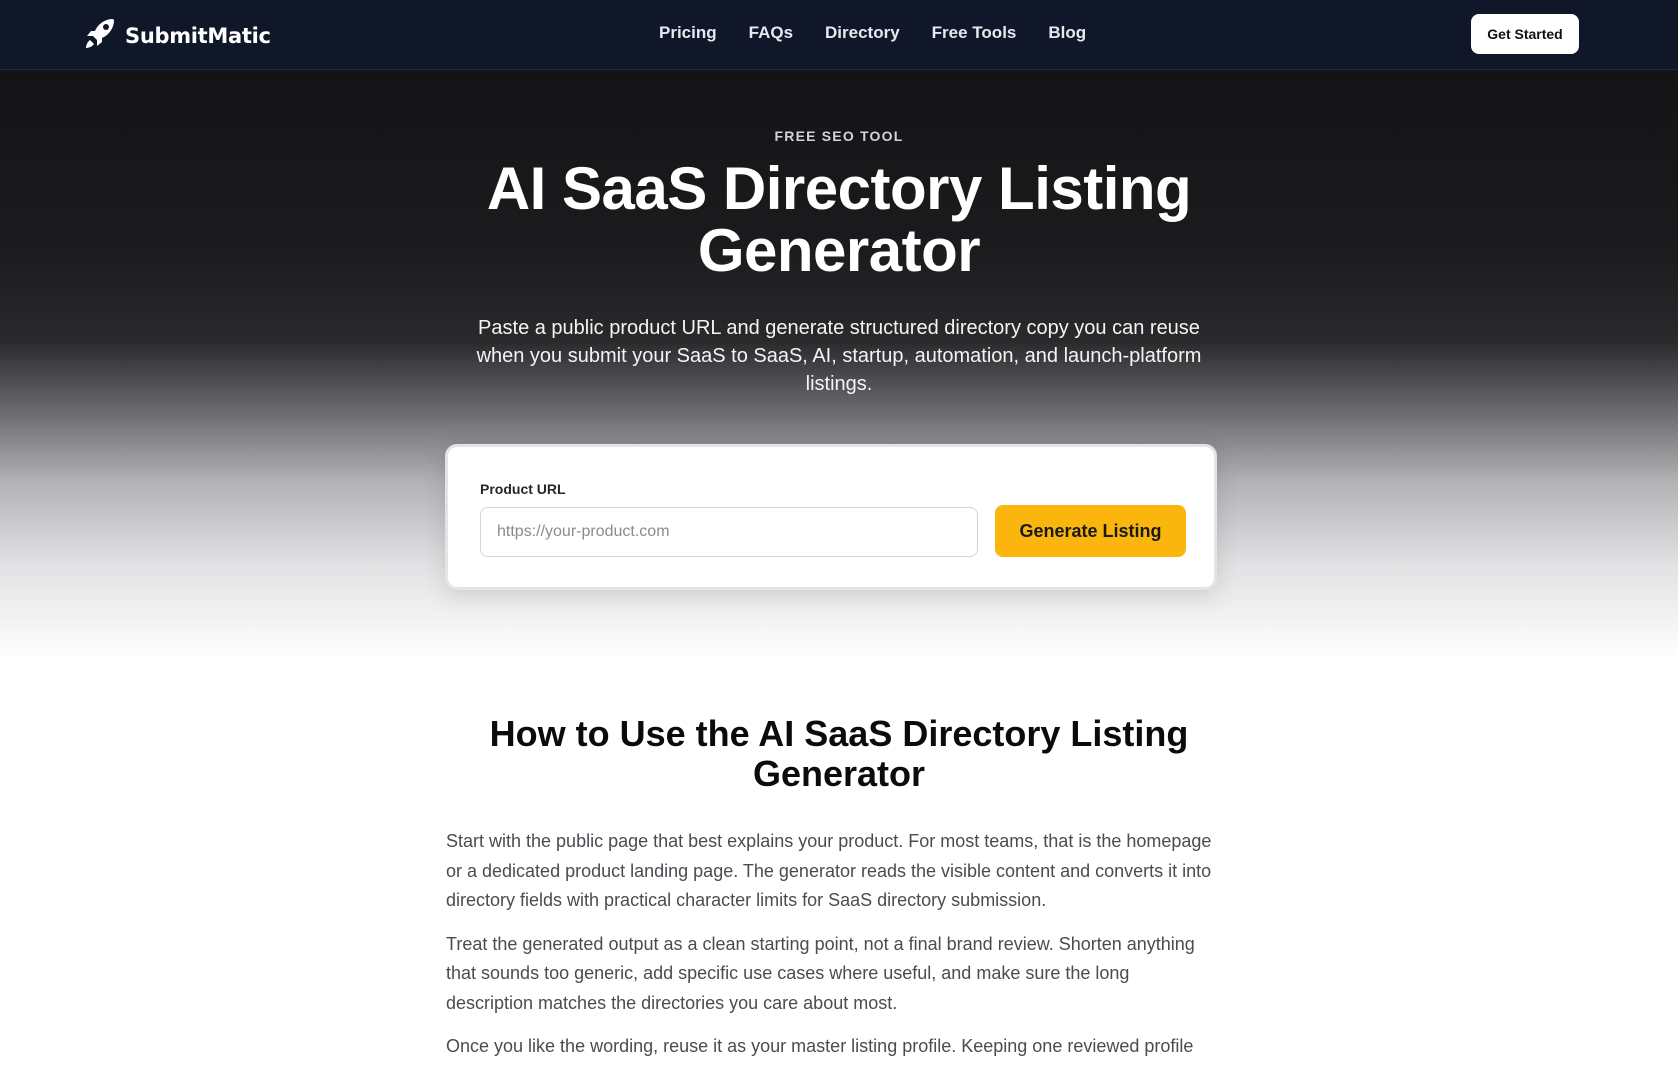 The width and height of the screenshot is (1678, 1076). What do you see at coordinates (688, 33) in the screenshot?
I see `nav-link-pricing: Pricing` at bounding box center [688, 33].